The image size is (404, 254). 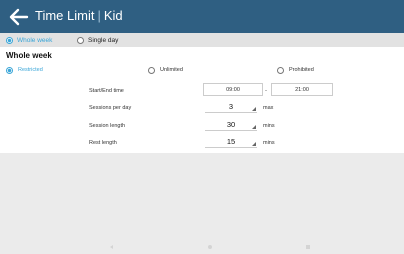 What do you see at coordinates (107, 126) in the screenshot?
I see `session-length-label: Session length` at bounding box center [107, 126].